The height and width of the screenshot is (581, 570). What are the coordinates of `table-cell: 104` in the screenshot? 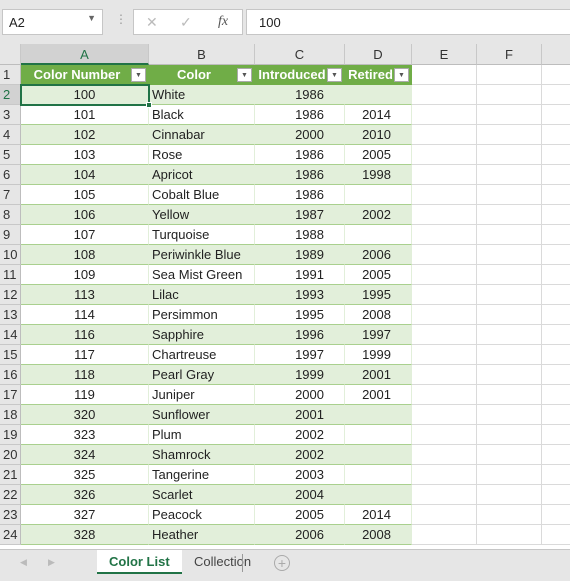 It's located at (85, 175).